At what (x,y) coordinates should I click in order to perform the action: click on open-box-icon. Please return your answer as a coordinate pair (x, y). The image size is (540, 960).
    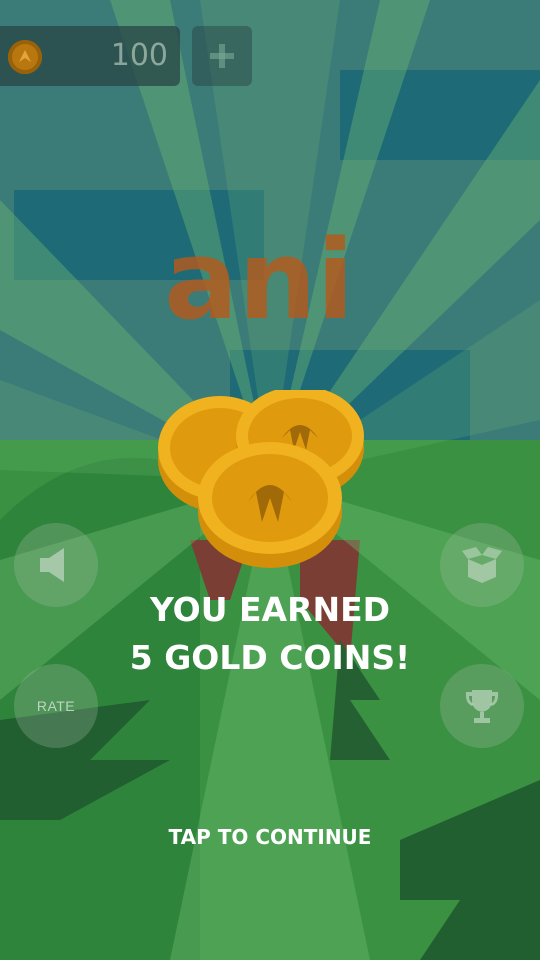
    Looking at the image, I should click on (482, 565).